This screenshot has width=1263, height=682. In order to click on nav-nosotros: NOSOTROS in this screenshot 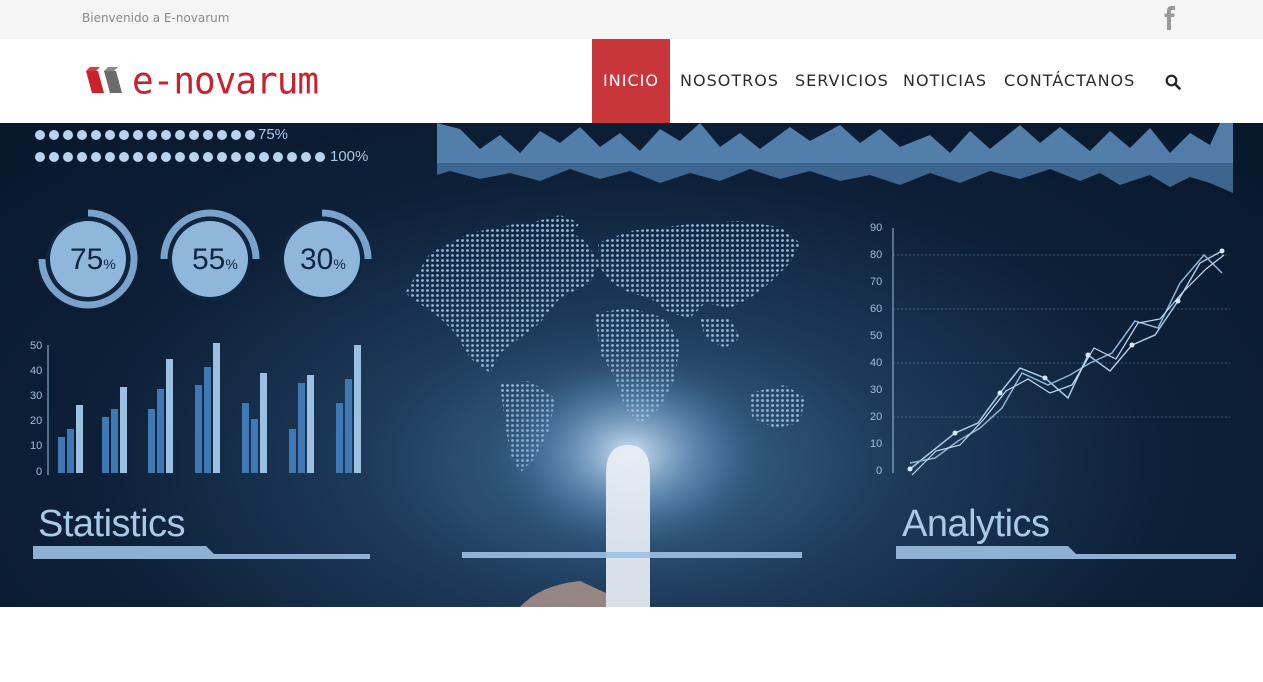, I will do `click(729, 81)`.